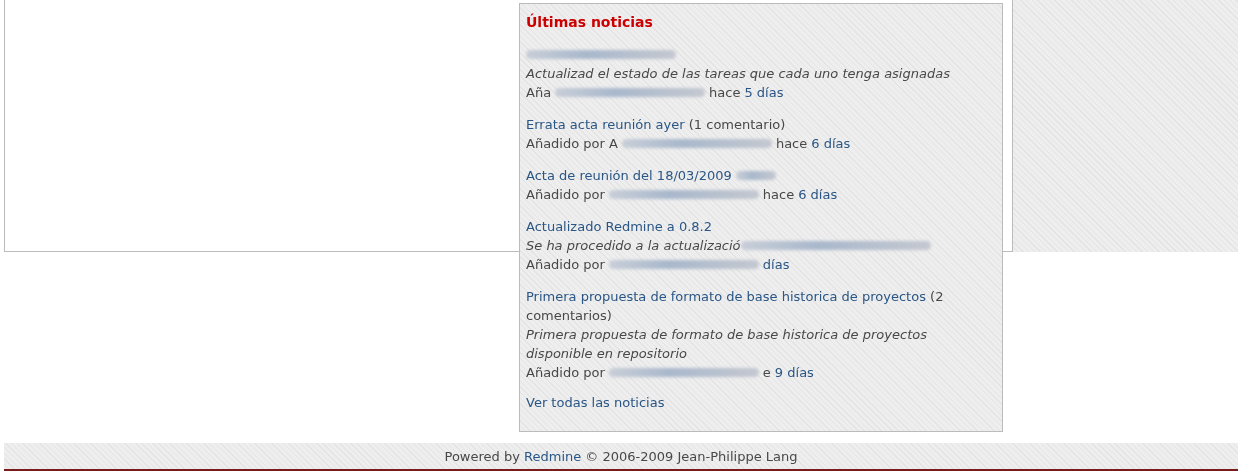 The width and height of the screenshot is (1244, 474). I want to click on news-headline: Primera propuesta de formato de base historica de proyectos (2 comentarios), so click(735, 306).